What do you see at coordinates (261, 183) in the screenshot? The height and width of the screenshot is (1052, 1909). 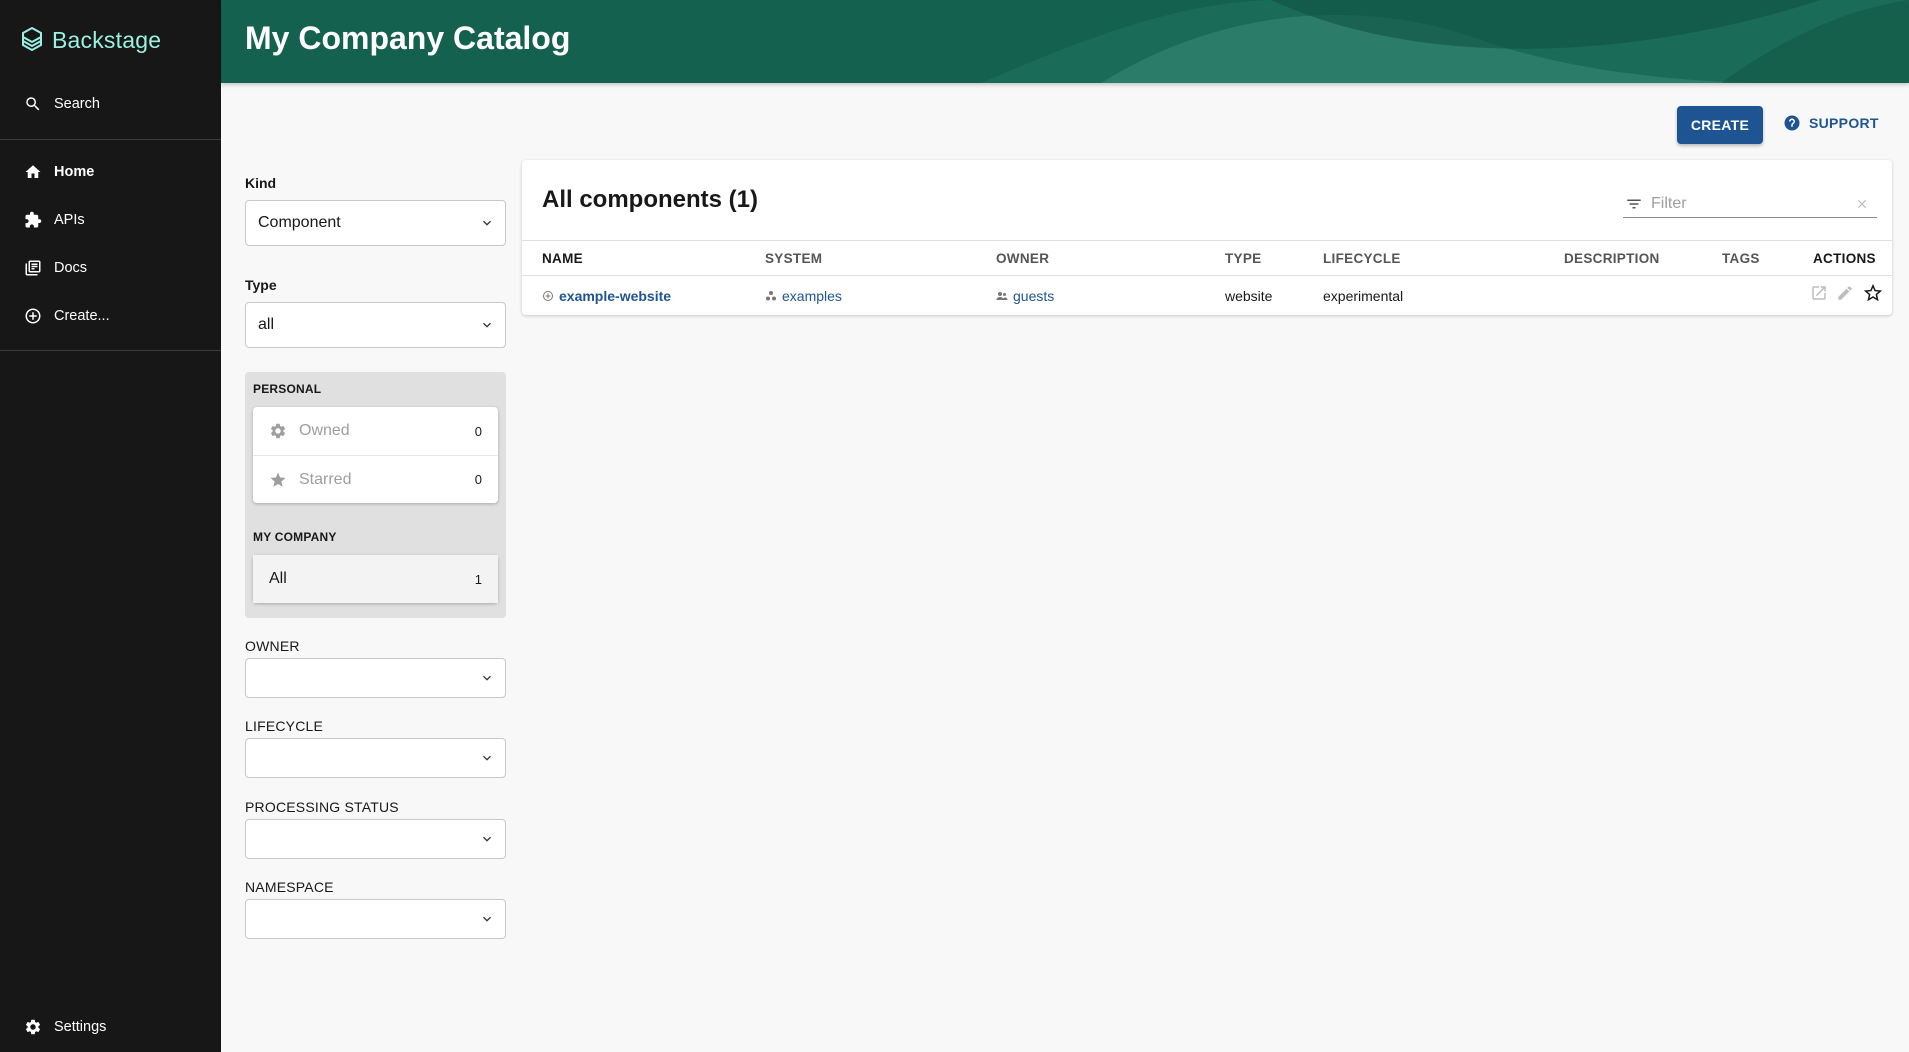 I see `kind-label: Kind` at bounding box center [261, 183].